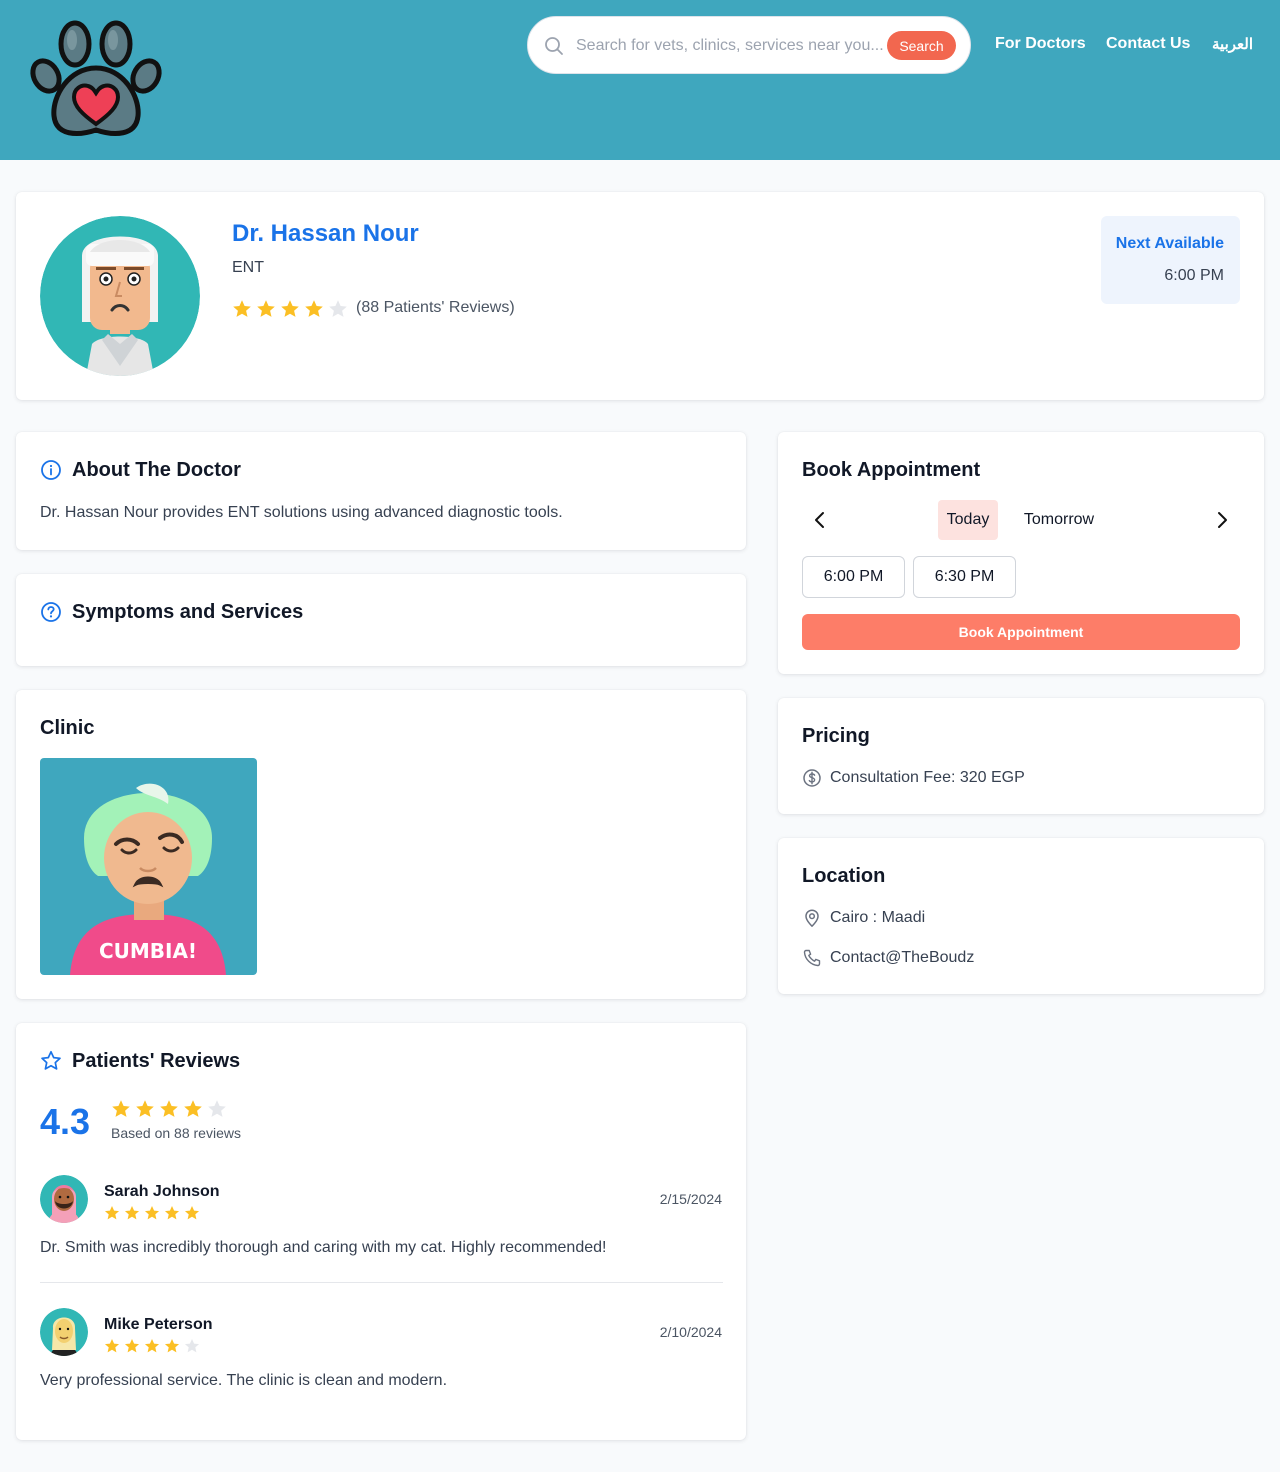 The image size is (1280, 1472). What do you see at coordinates (690, 1332) in the screenshot?
I see `review-date: 2/10/2024` at bounding box center [690, 1332].